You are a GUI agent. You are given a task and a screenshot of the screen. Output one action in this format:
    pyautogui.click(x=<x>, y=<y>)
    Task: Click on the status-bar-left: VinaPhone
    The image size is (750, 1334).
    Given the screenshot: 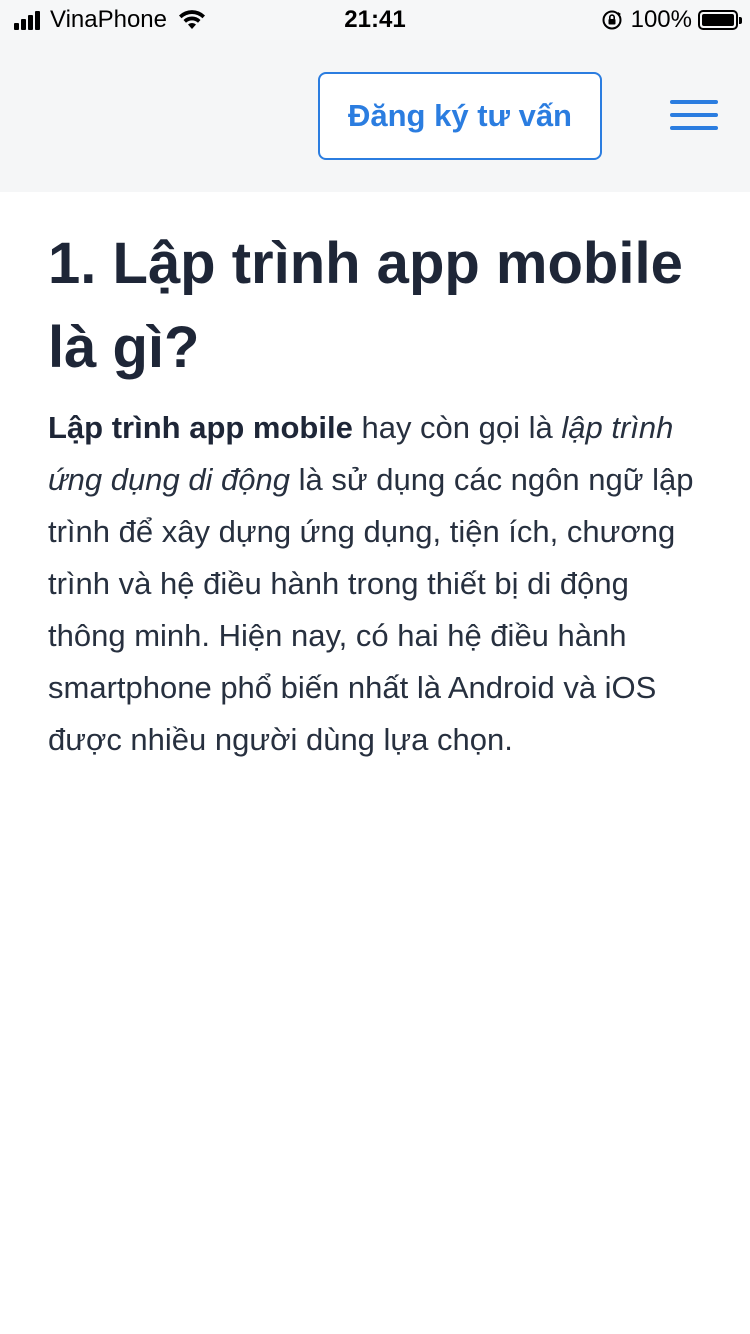 What is the action you would take?
    pyautogui.click(x=110, y=20)
    